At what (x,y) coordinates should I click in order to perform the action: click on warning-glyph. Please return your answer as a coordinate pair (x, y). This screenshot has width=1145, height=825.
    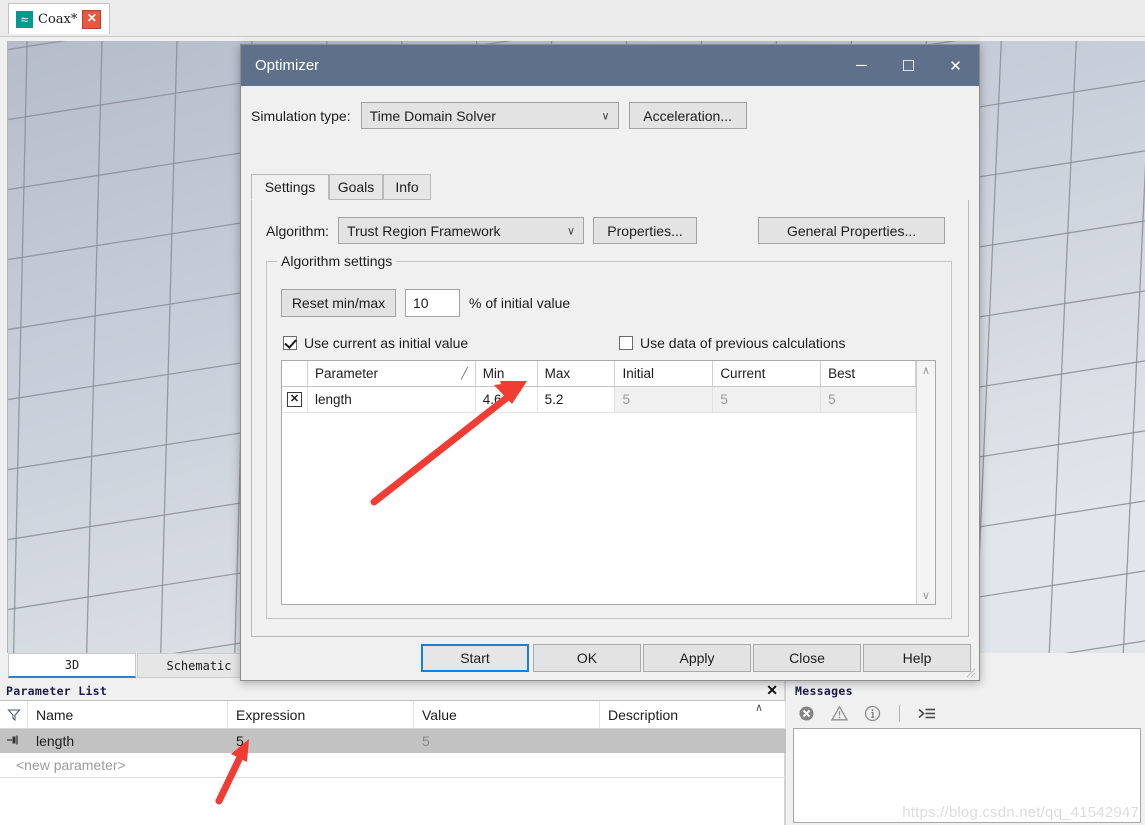
    Looking at the image, I should click on (839, 713).